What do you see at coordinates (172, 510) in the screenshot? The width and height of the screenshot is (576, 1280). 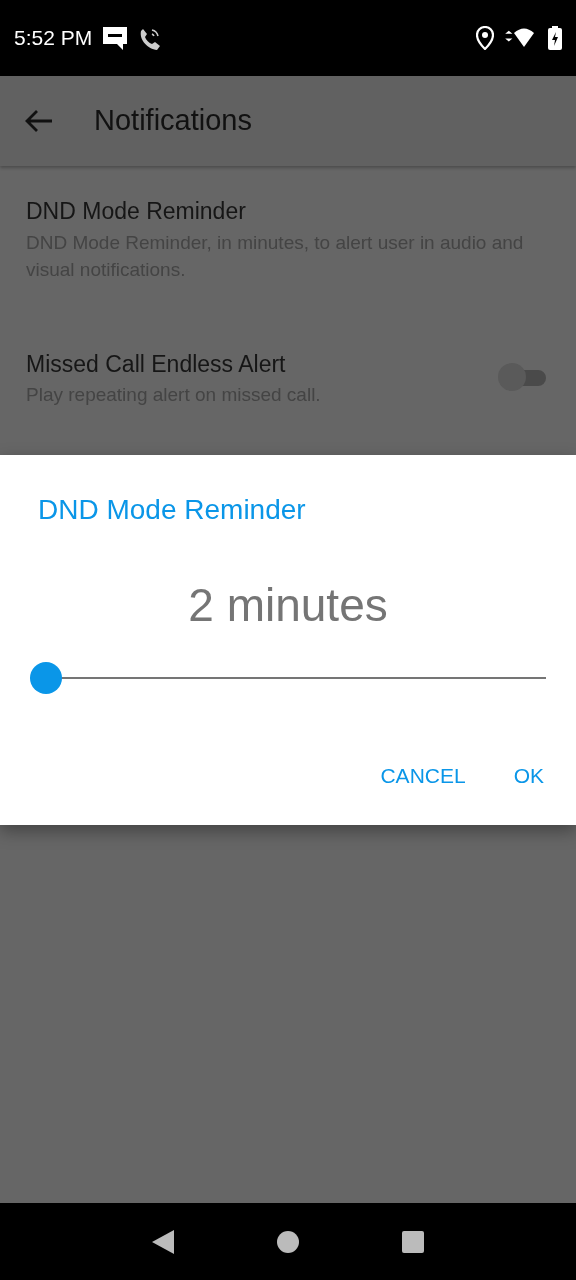 I see `dialog-title: DND Mode Reminder` at bounding box center [172, 510].